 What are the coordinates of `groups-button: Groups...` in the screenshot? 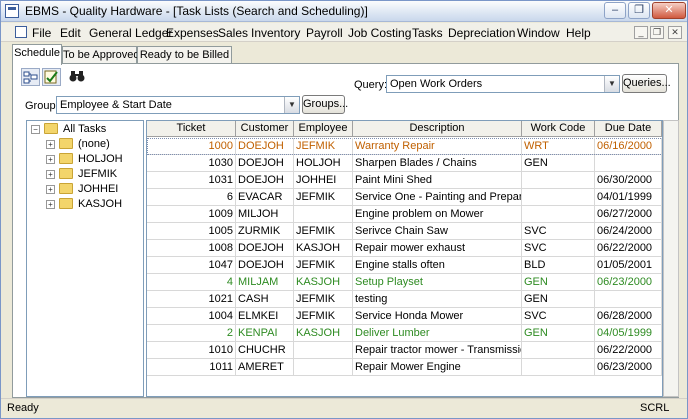 It's located at (325, 104).